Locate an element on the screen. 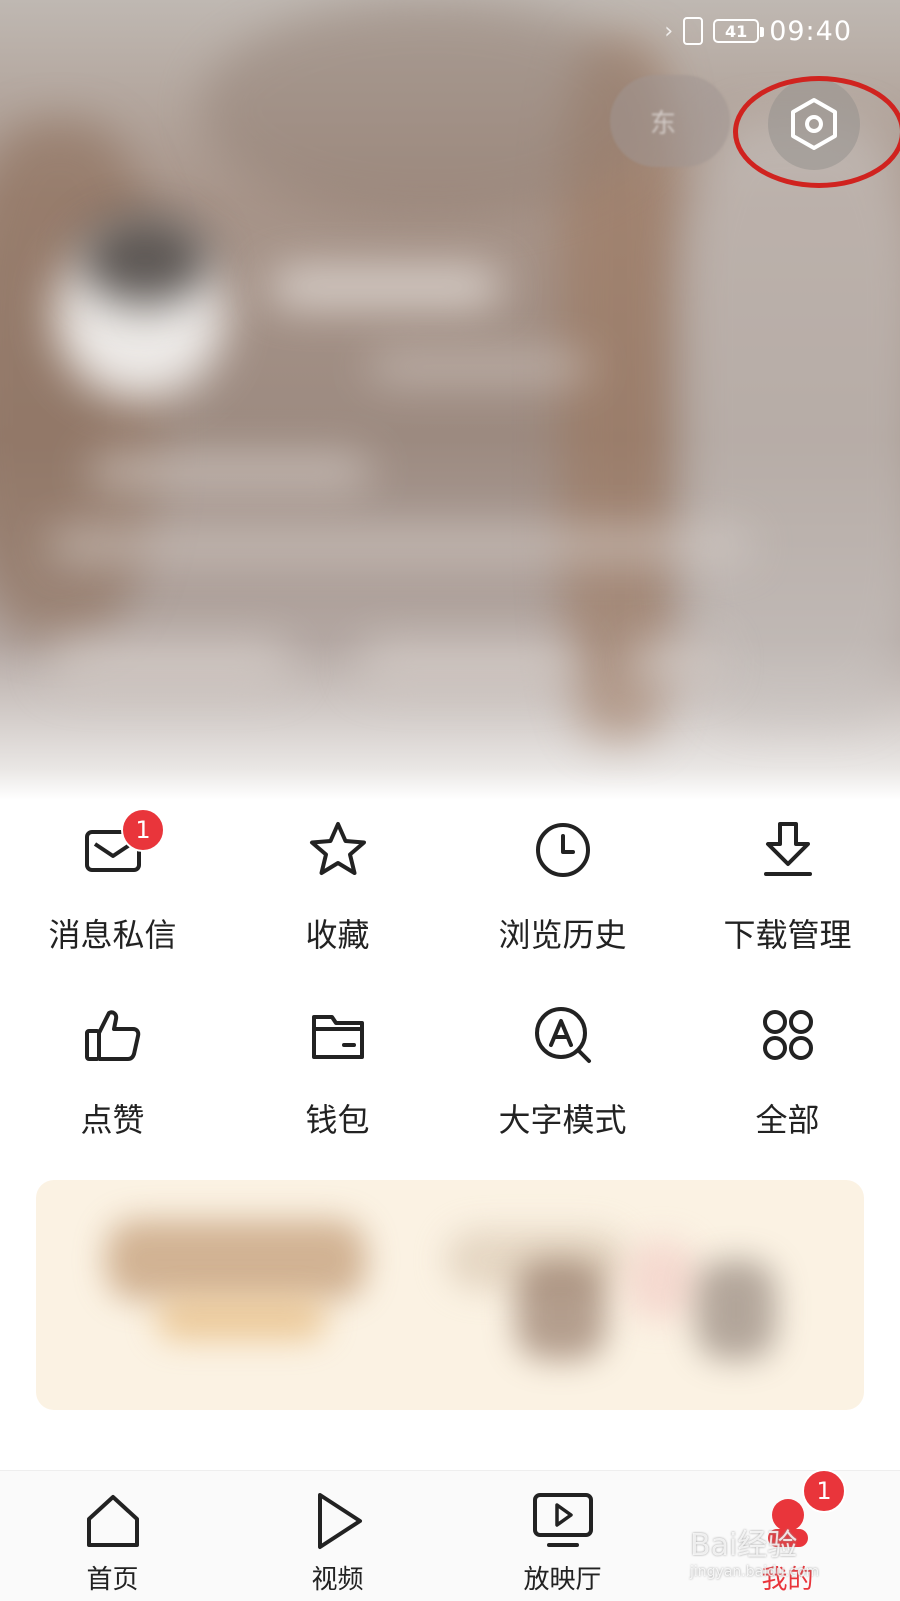 The width and height of the screenshot is (900, 1601). history-button: 浏览历史 is located at coordinates (562, 877).